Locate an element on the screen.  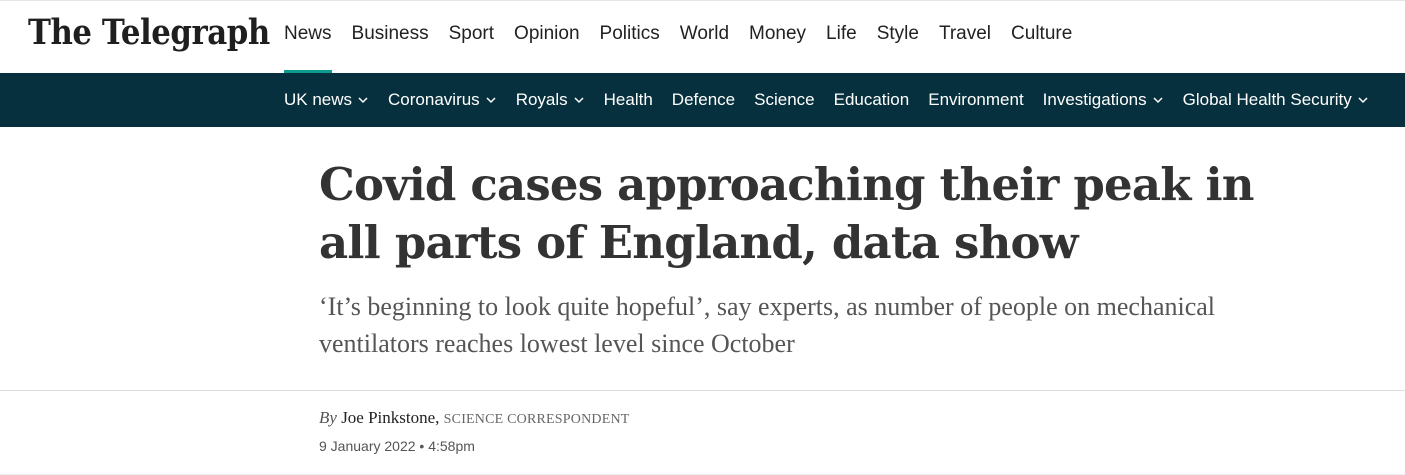
section-nav-label: UK news is located at coordinates (318, 99).